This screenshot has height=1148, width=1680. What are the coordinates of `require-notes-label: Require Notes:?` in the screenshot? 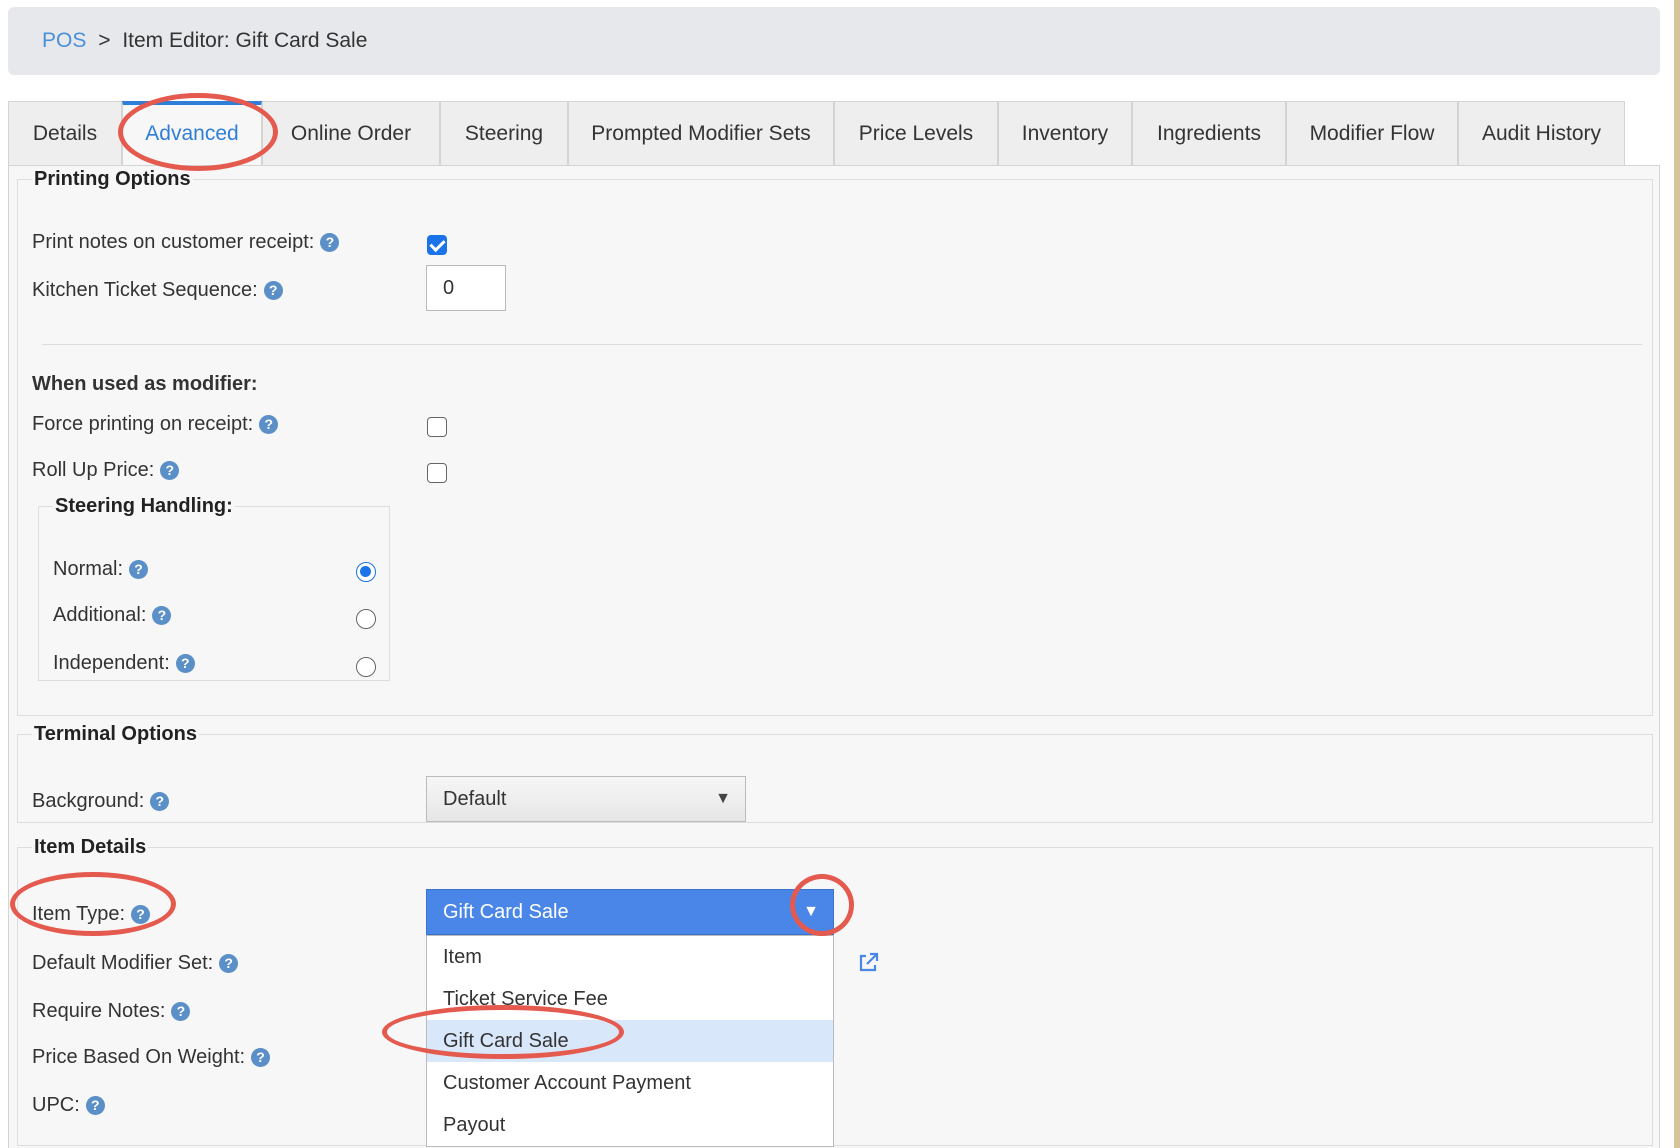 It's located at (111, 1011).